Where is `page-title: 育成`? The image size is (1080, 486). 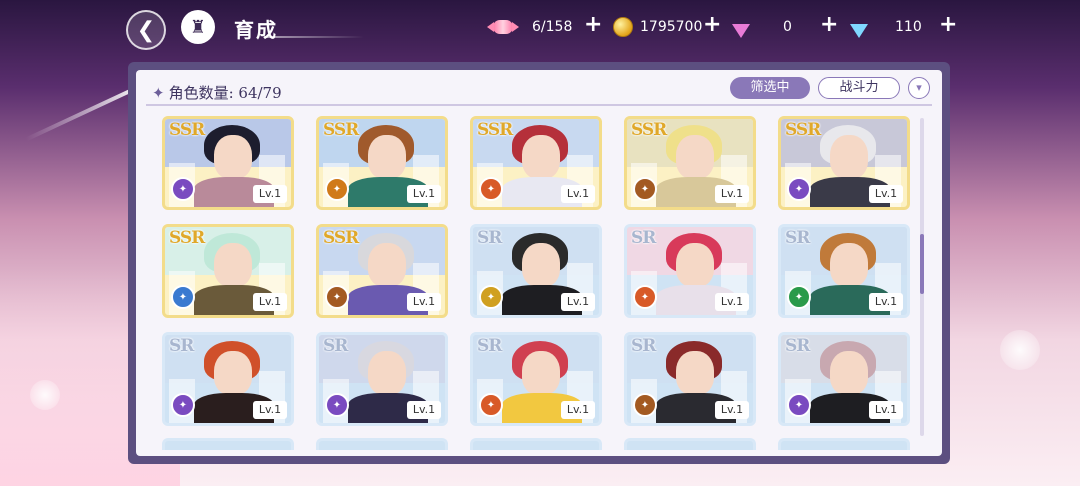 page-title: 育成 is located at coordinates (256, 30).